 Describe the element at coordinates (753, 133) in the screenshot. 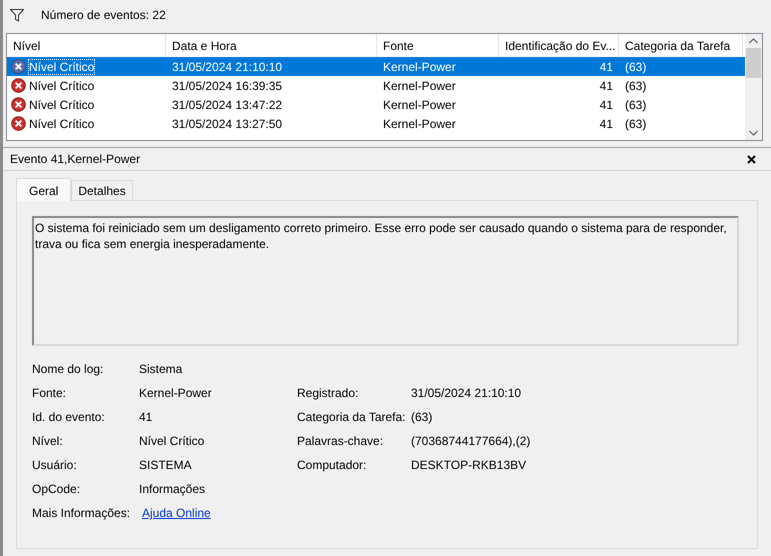

I see `scroll-down-icon` at that location.